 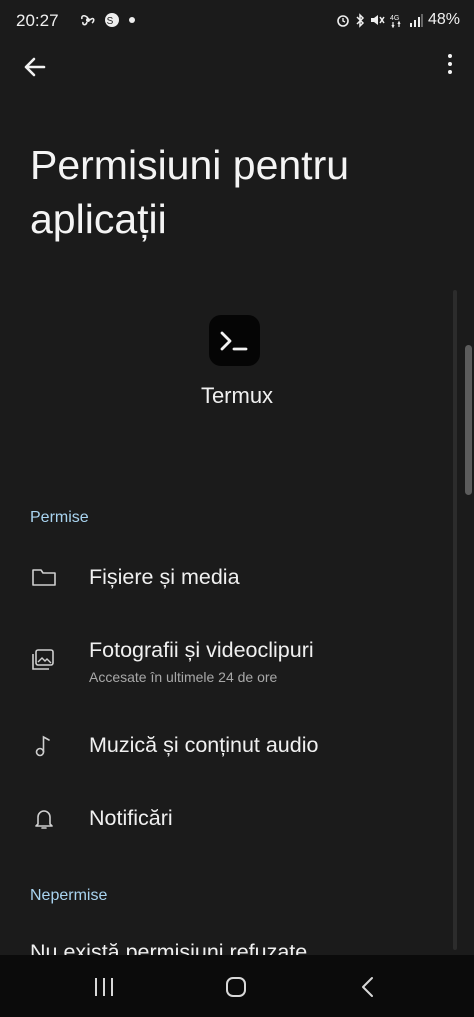 I want to click on skype-icon: S, so click(x=111, y=20).